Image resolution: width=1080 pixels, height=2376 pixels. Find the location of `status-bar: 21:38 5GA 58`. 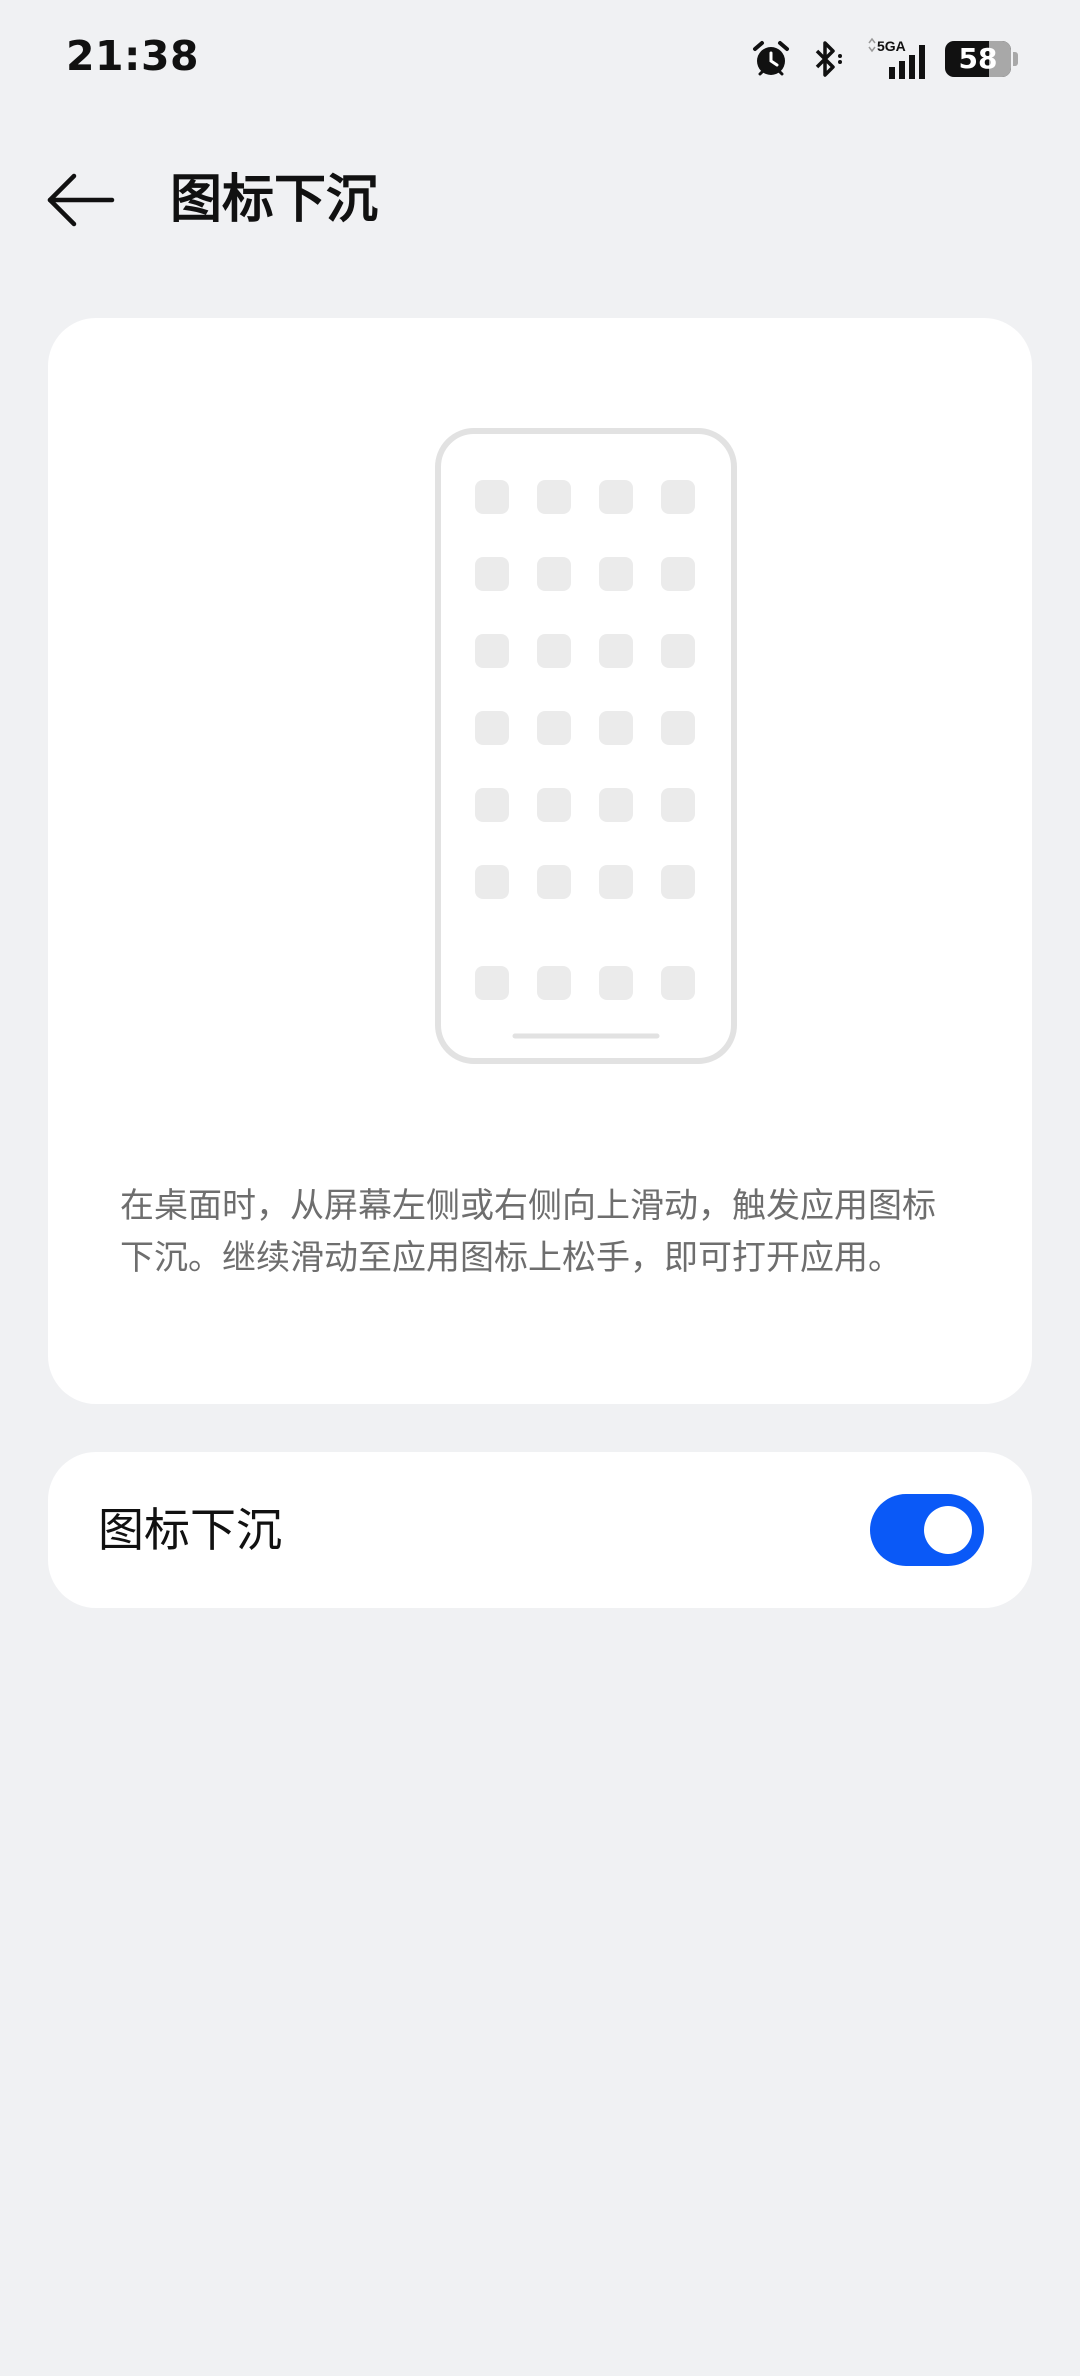

status-bar: 21:38 5GA 58 is located at coordinates (540, 58).